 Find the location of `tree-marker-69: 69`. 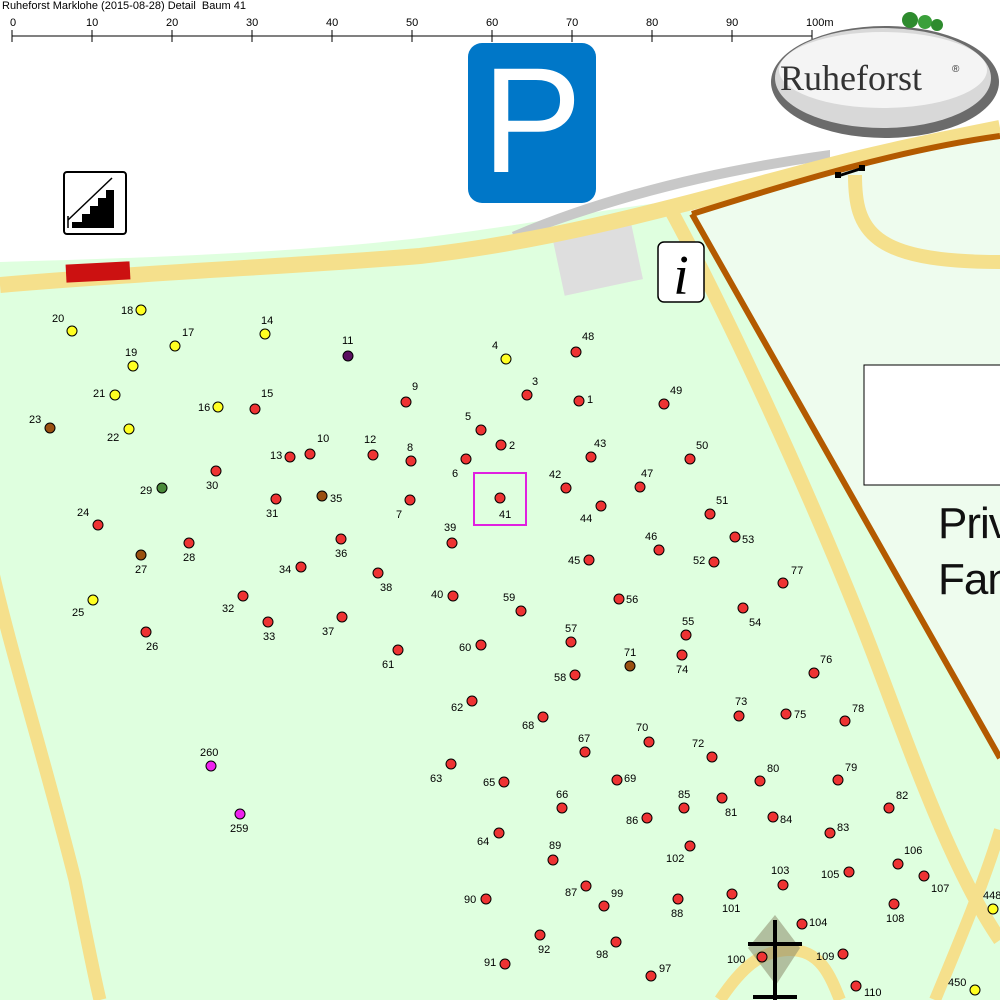

tree-marker-69: 69 is located at coordinates (623, 779).